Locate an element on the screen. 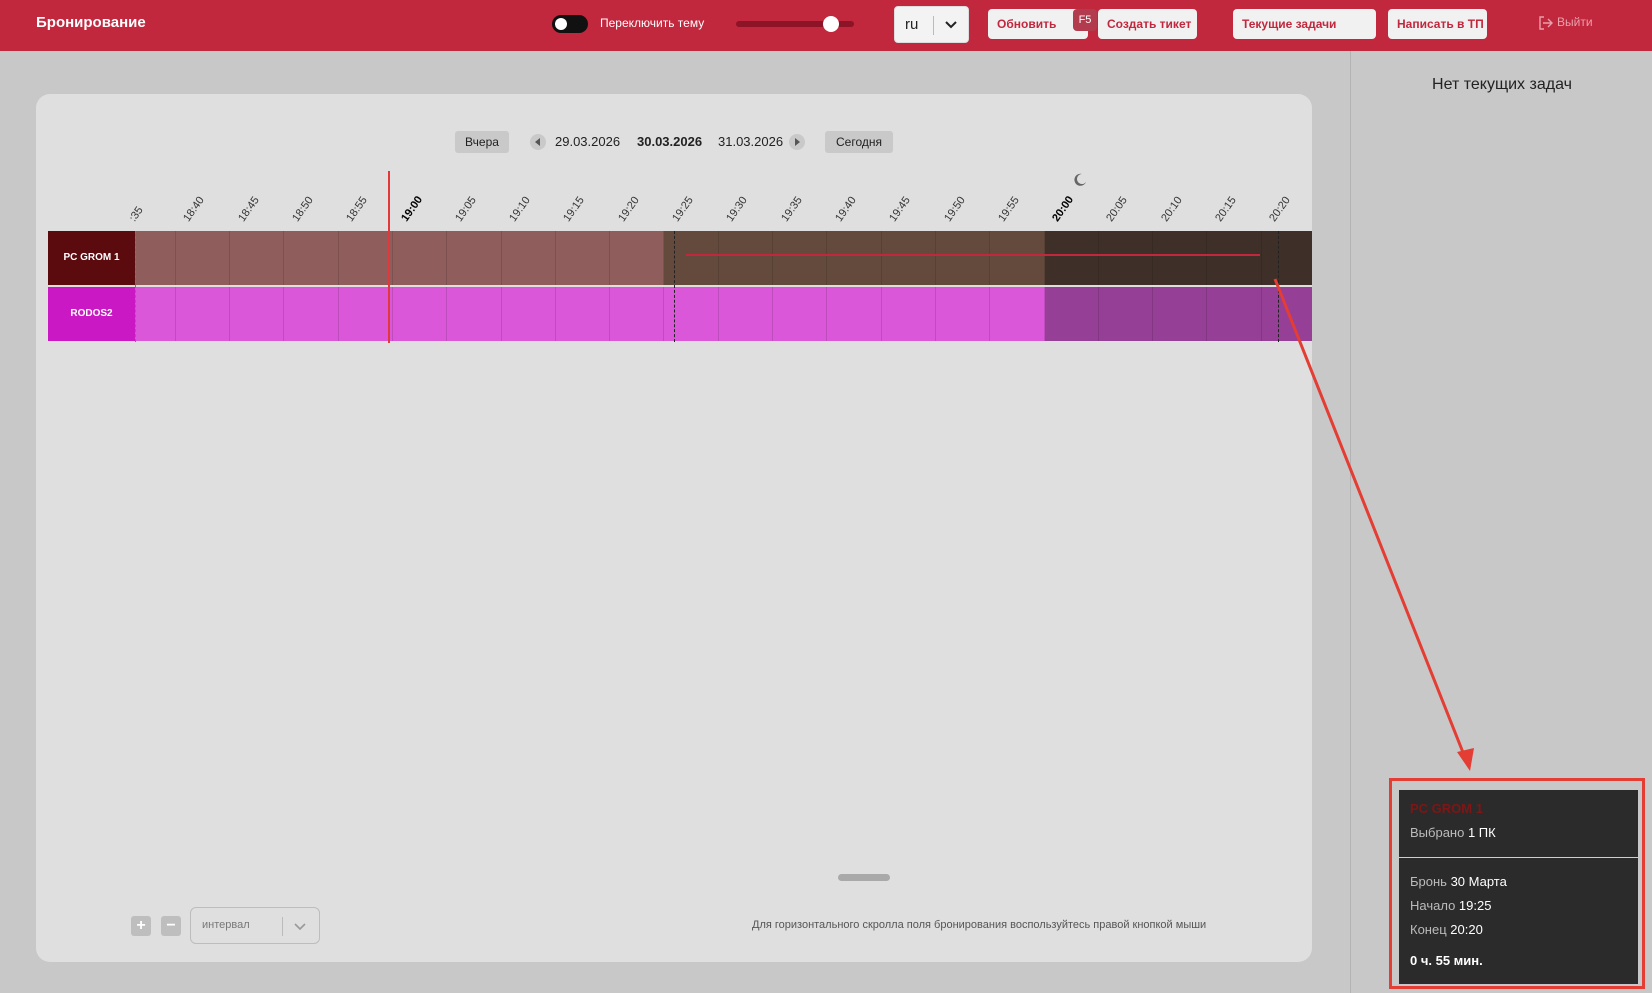  create-ticket-button: Создать тикет is located at coordinates (1147, 24).